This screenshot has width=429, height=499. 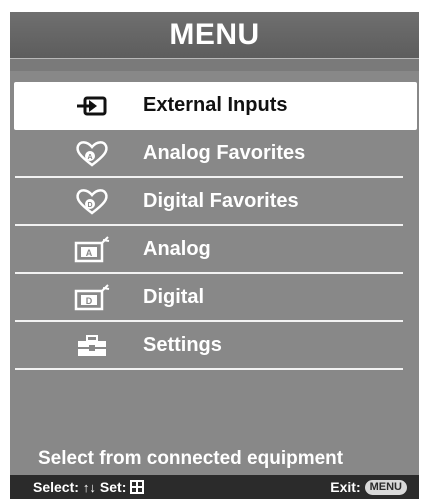 What do you see at coordinates (221, 201) in the screenshot?
I see `menu-item-label: Digital Favorites` at bounding box center [221, 201].